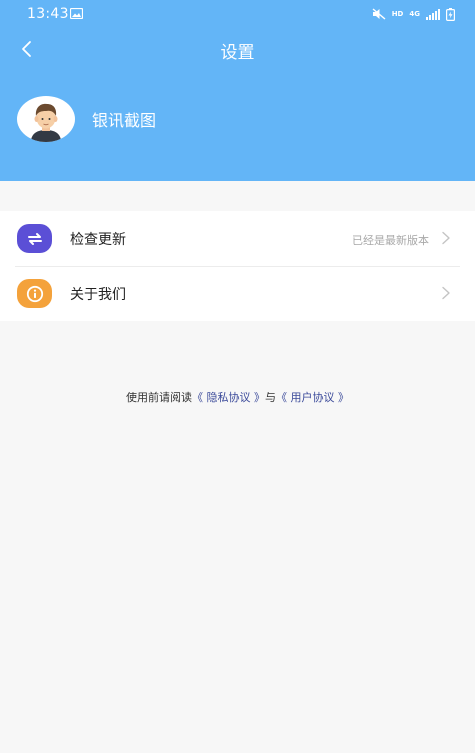 This screenshot has height=753, width=475. What do you see at coordinates (159, 397) in the screenshot?
I see `agreement-prefix: 使用前请阅读` at bounding box center [159, 397].